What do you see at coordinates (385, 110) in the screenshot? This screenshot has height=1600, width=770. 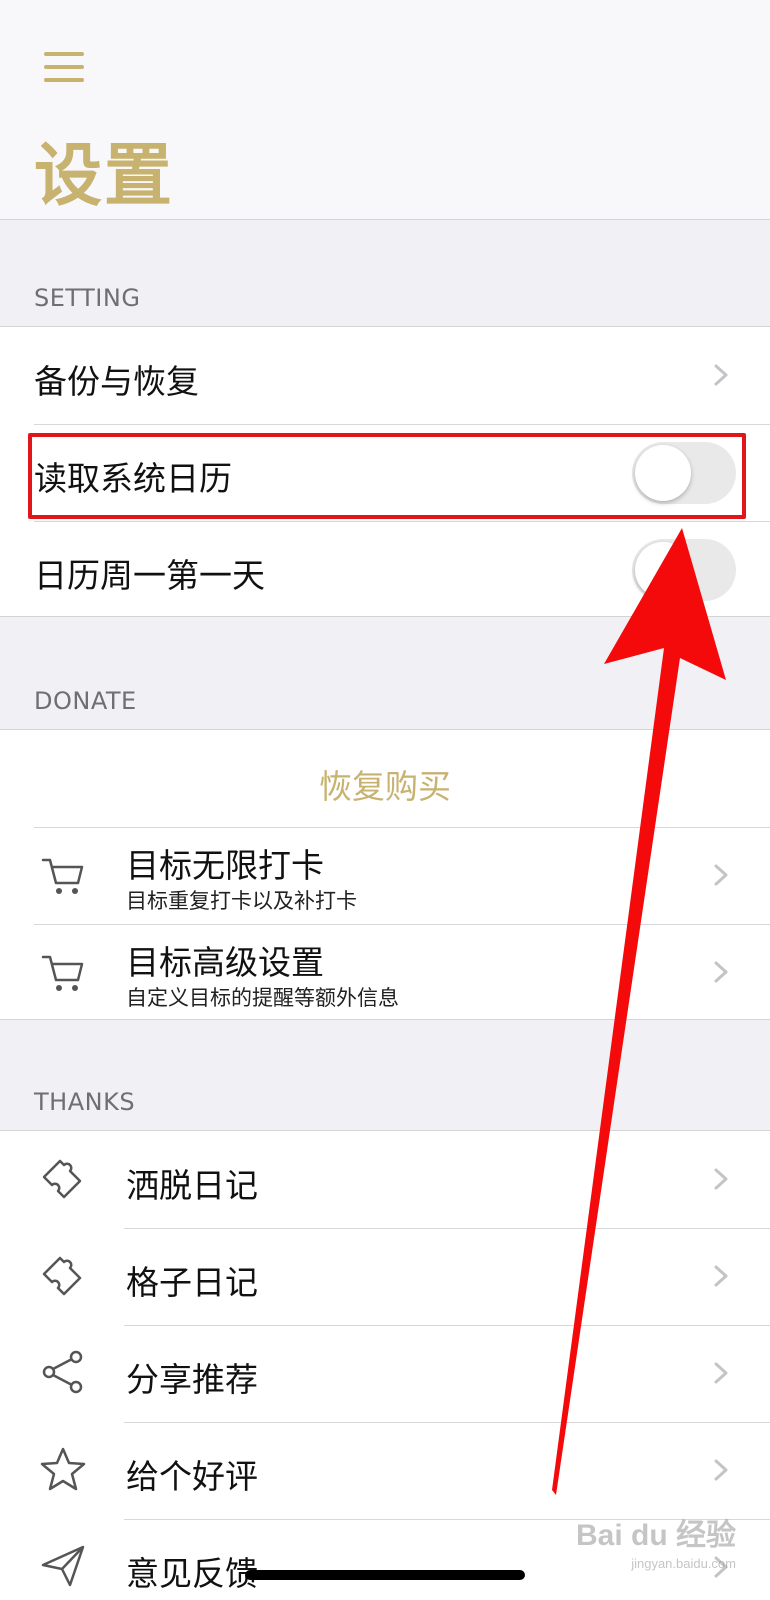 I see `nav-header: 设置` at bounding box center [385, 110].